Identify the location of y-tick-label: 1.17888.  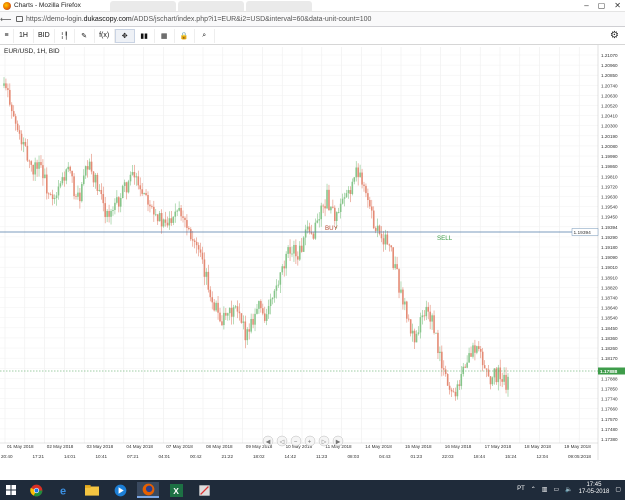
(609, 378).